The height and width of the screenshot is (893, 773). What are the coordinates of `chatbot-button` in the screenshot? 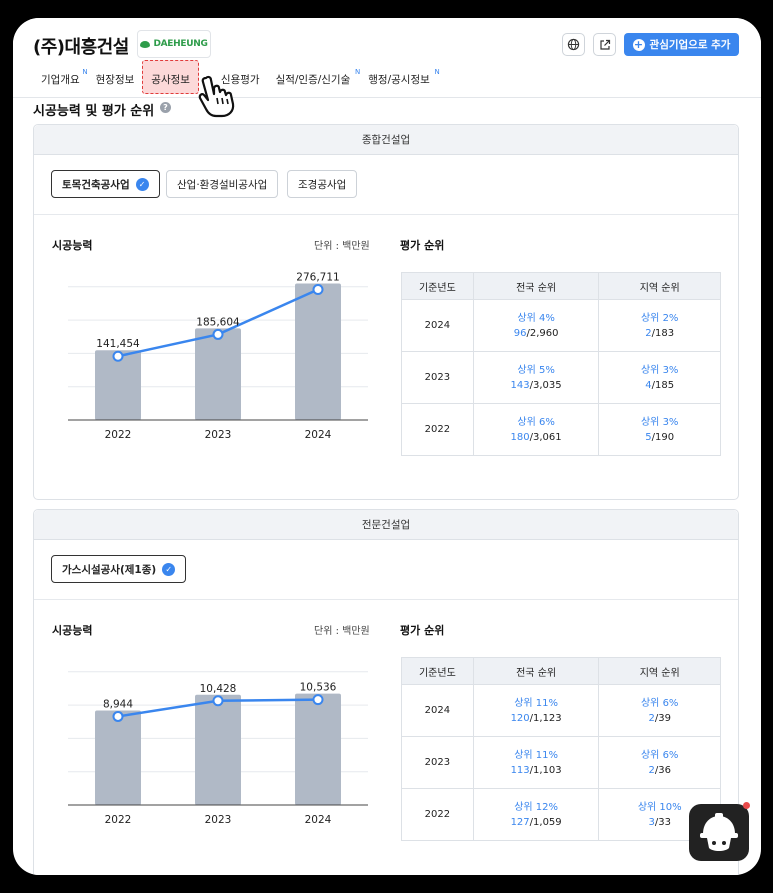 It's located at (719, 832).